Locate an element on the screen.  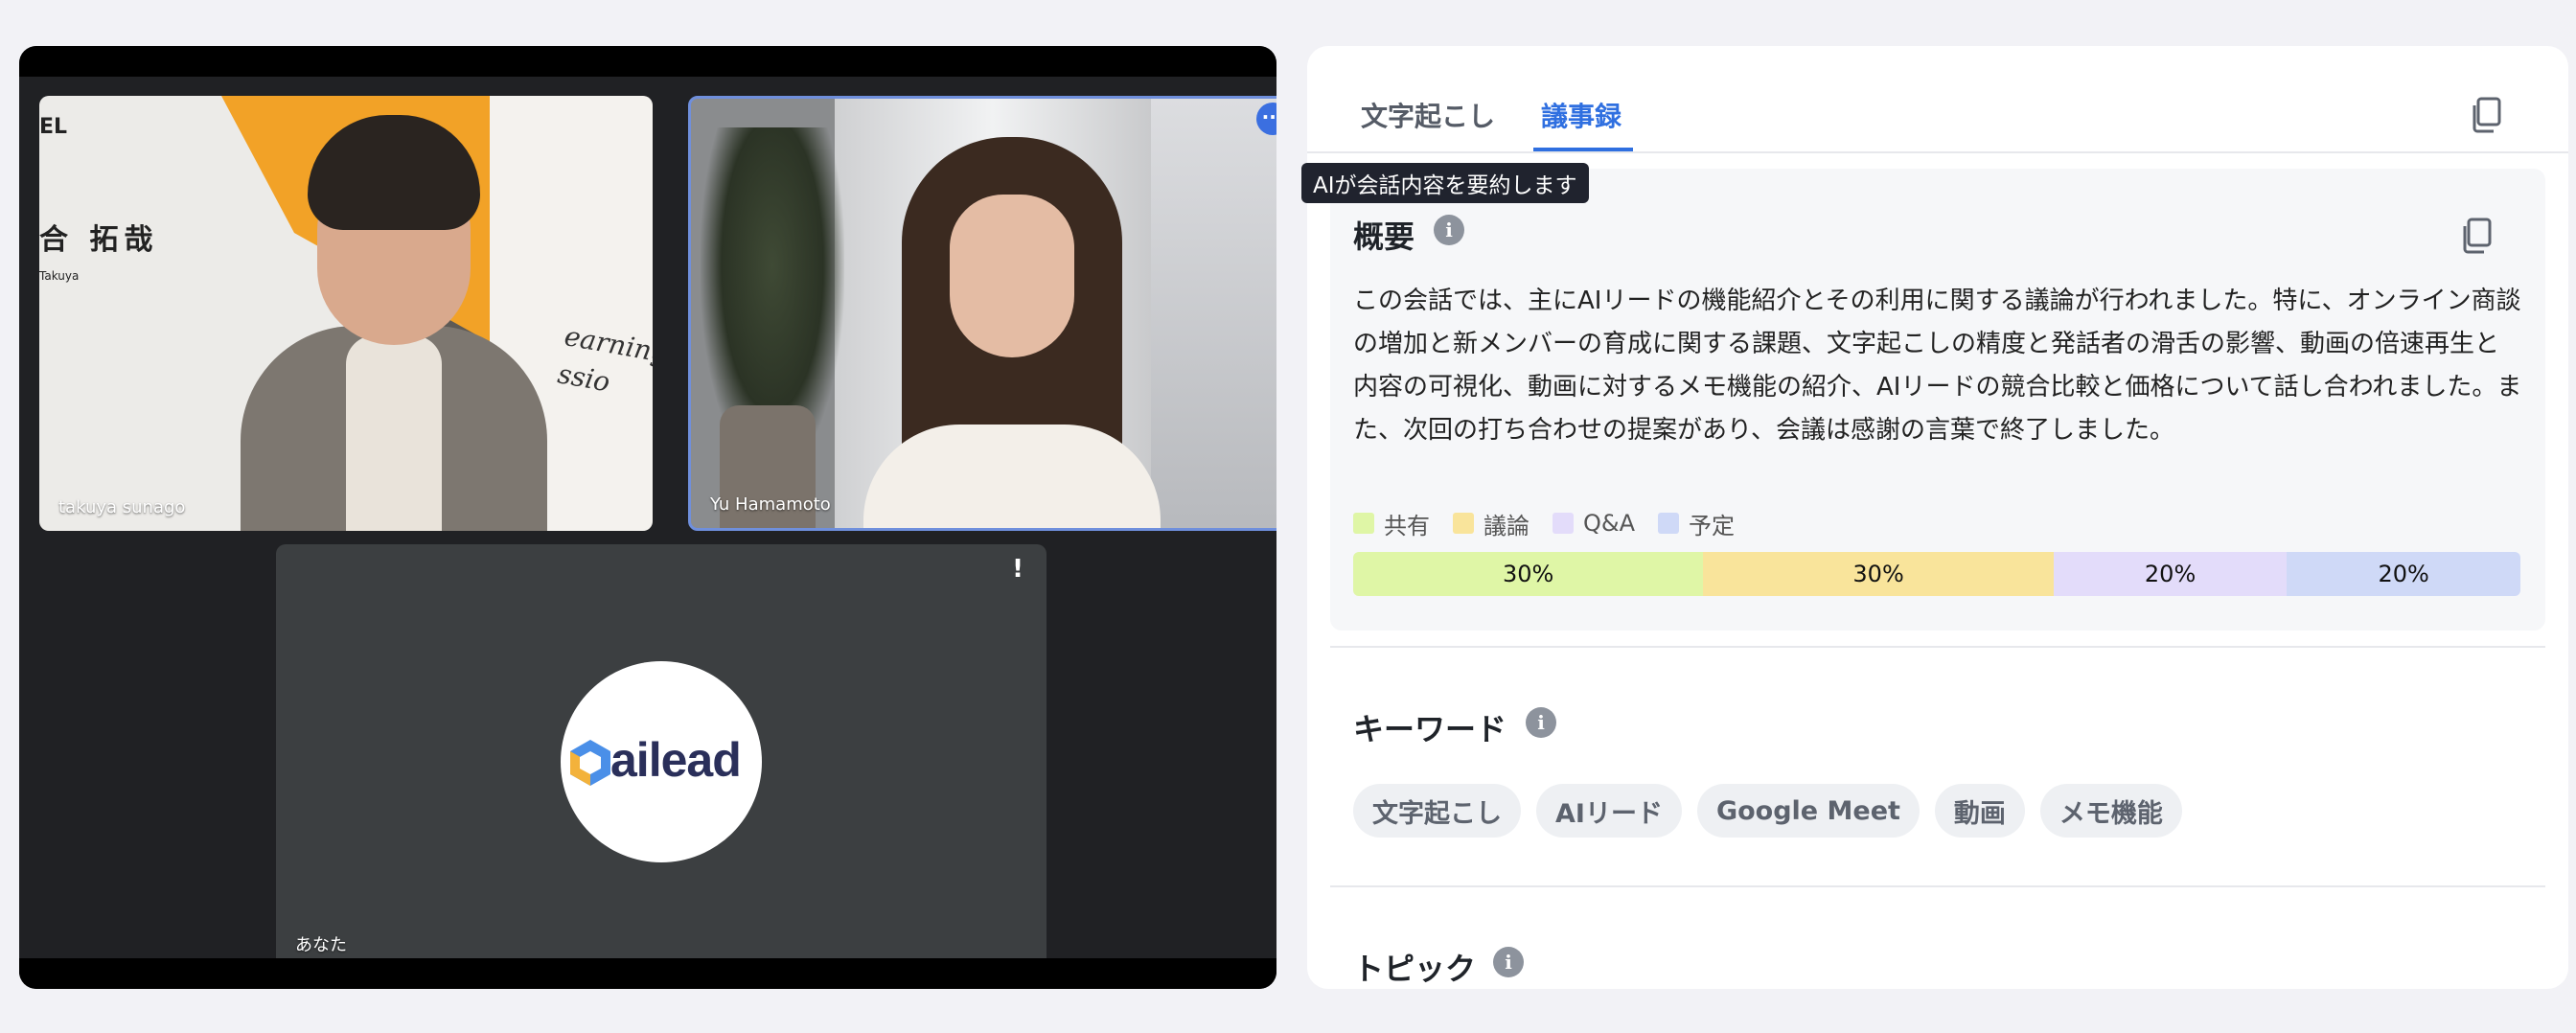
alert-icon: ! is located at coordinates (1017, 569).